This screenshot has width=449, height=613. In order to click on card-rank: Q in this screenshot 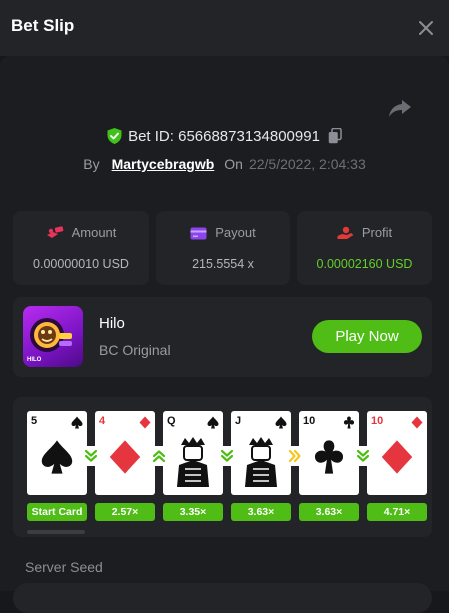, I will do `click(171, 421)`.